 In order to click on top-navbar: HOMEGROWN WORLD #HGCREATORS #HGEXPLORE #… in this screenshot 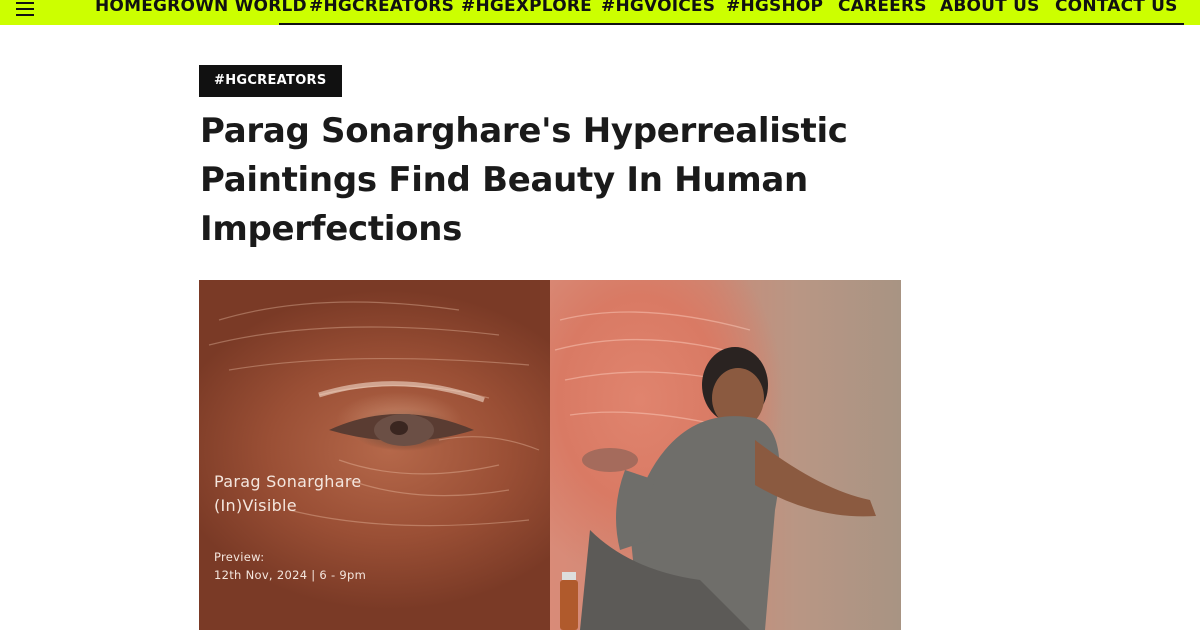, I will do `click(600, 12)`.